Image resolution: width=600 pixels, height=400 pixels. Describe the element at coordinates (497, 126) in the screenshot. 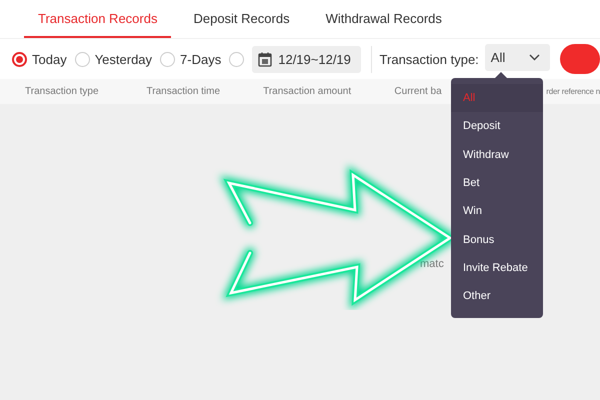

I see `dropdown-option: Deposit` at that location.